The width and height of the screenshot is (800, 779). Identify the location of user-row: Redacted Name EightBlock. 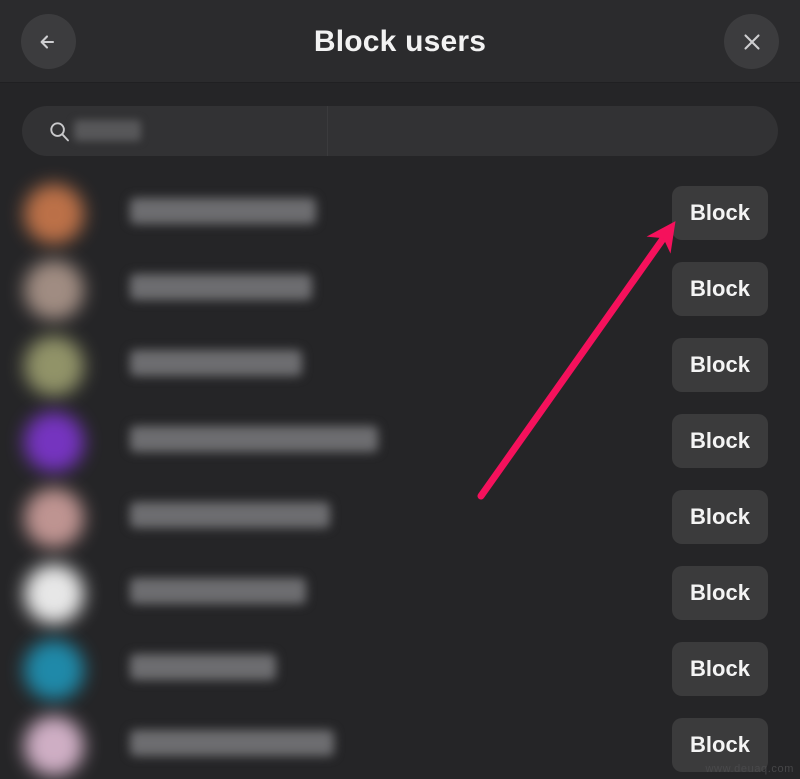
(400, 743).